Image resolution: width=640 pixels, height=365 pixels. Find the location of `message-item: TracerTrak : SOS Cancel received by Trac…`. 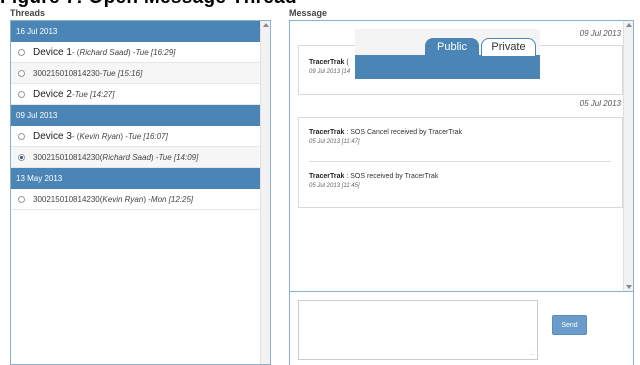

message-item: TracerTrak : SOS Cancel received by Trac… is located at coordinates (460, 137).